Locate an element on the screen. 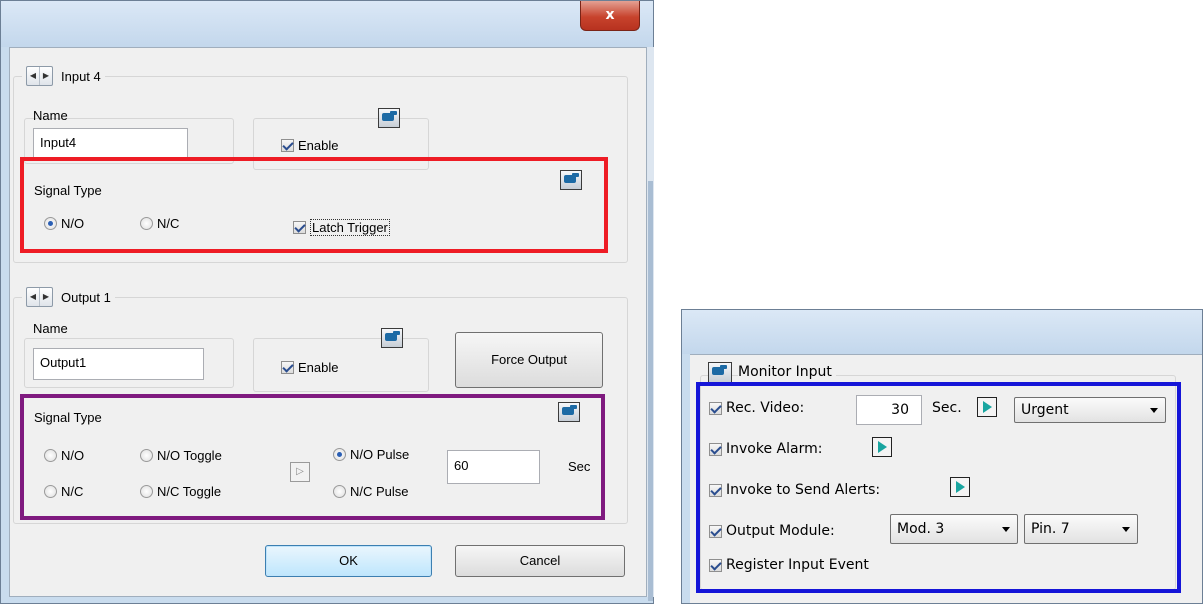 This screenshot has width=1203, height=604. output-enable-label: Enable is located at coordinates (318, 367).